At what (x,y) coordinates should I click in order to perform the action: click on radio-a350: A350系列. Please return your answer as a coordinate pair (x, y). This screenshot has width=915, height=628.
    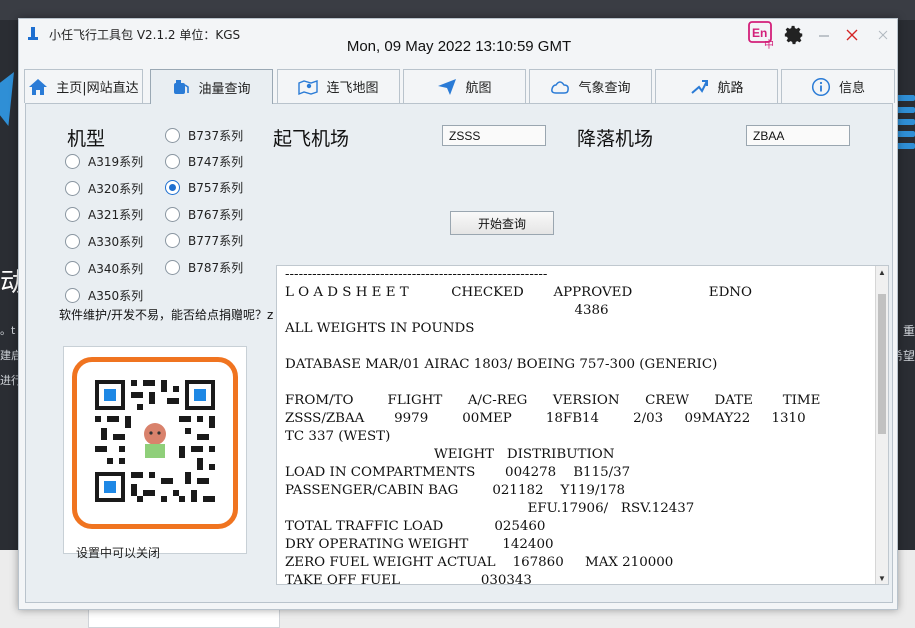
    Looking at the image, I should click on (104, 295).